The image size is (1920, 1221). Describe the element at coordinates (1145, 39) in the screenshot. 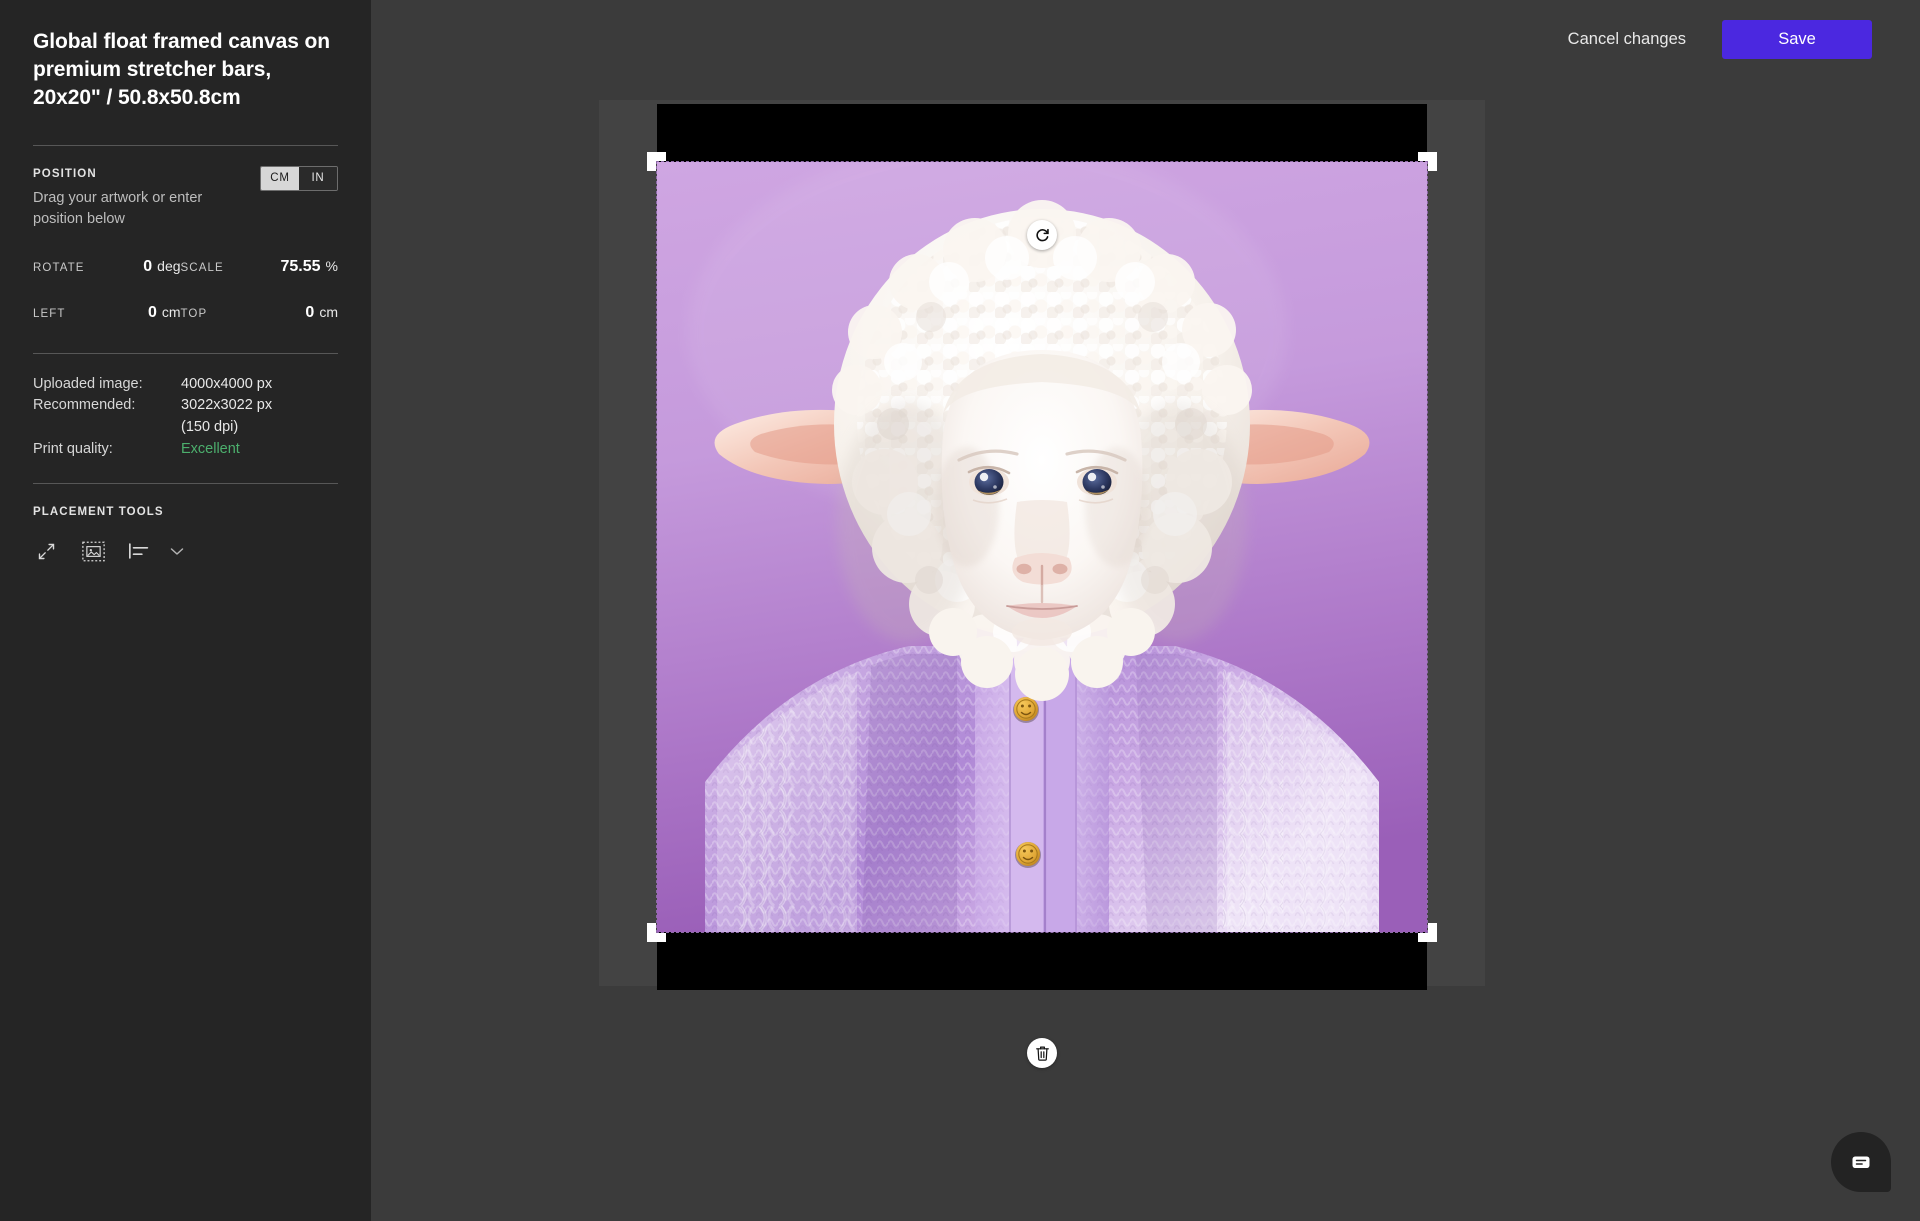

I see `top-toolbar: Cancel changes Save` at that location.